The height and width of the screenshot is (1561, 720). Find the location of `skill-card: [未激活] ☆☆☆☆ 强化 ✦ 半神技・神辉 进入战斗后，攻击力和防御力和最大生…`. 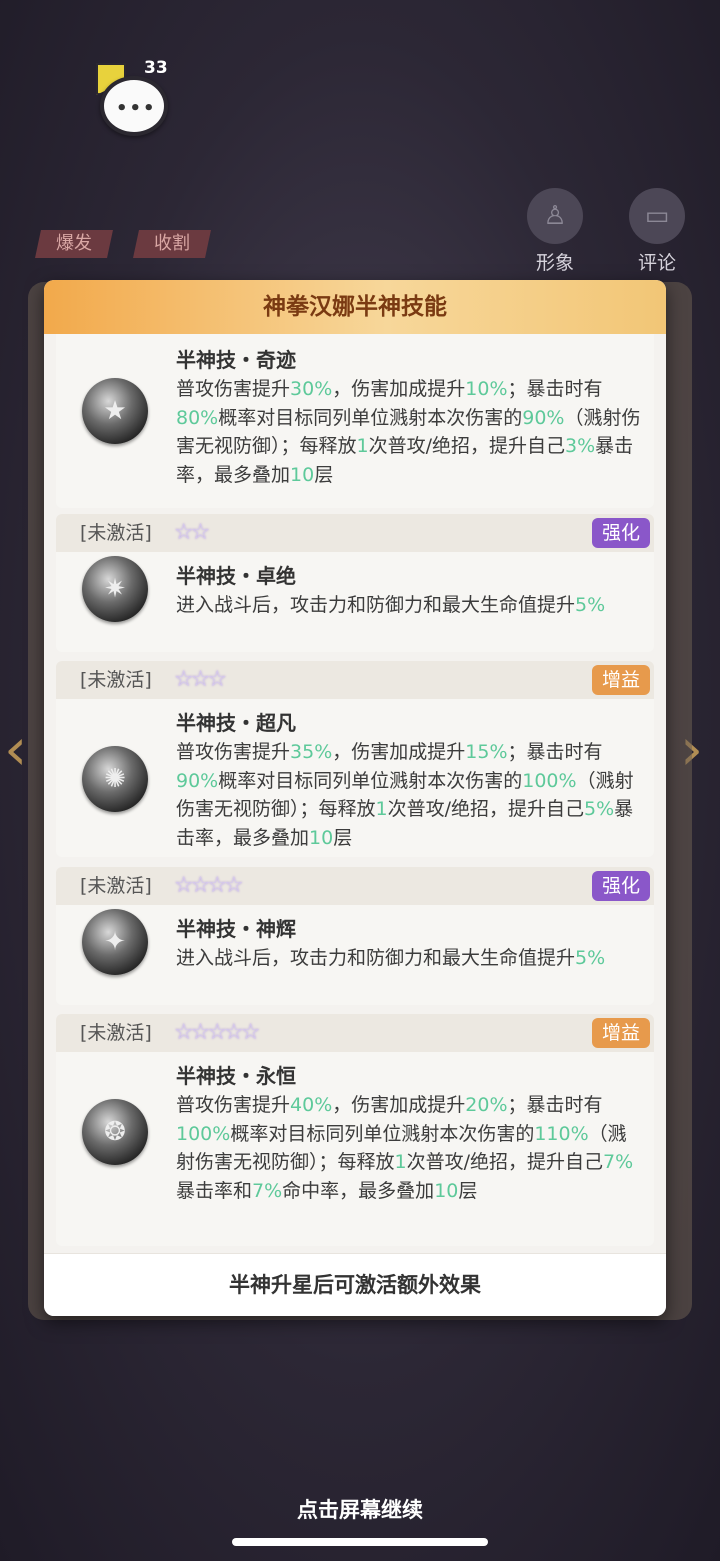

skill-card: [未激活] ☆☆☆☆ 强化 ✦ 半神技・神辉 进入战斗后，攻击力和防御力和最大生… is located at coordinates (355, 936).